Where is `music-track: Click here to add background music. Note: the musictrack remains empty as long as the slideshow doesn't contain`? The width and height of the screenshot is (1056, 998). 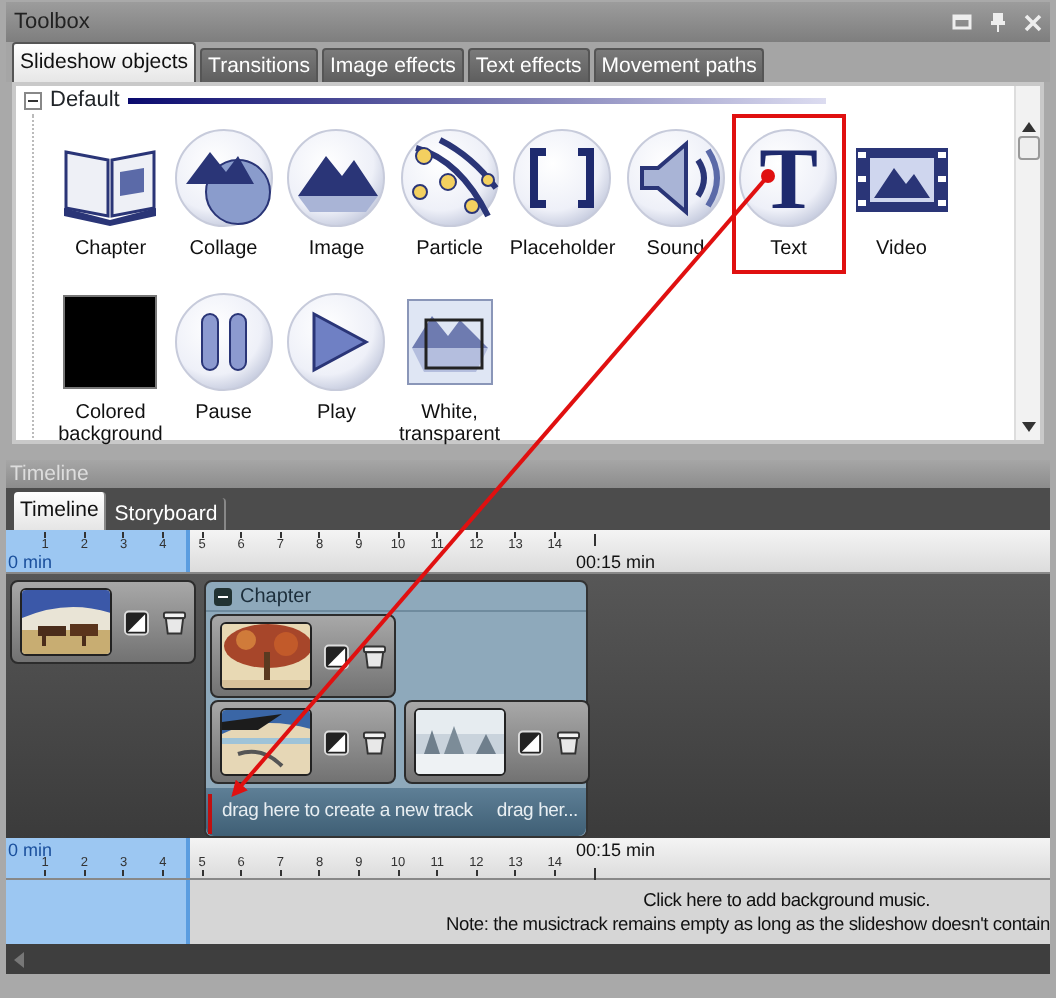
music-track: Click here to add background music. Note: the musictrack remains empty as long as the slideshow doesn't contain is located at coordinates (528, 912).